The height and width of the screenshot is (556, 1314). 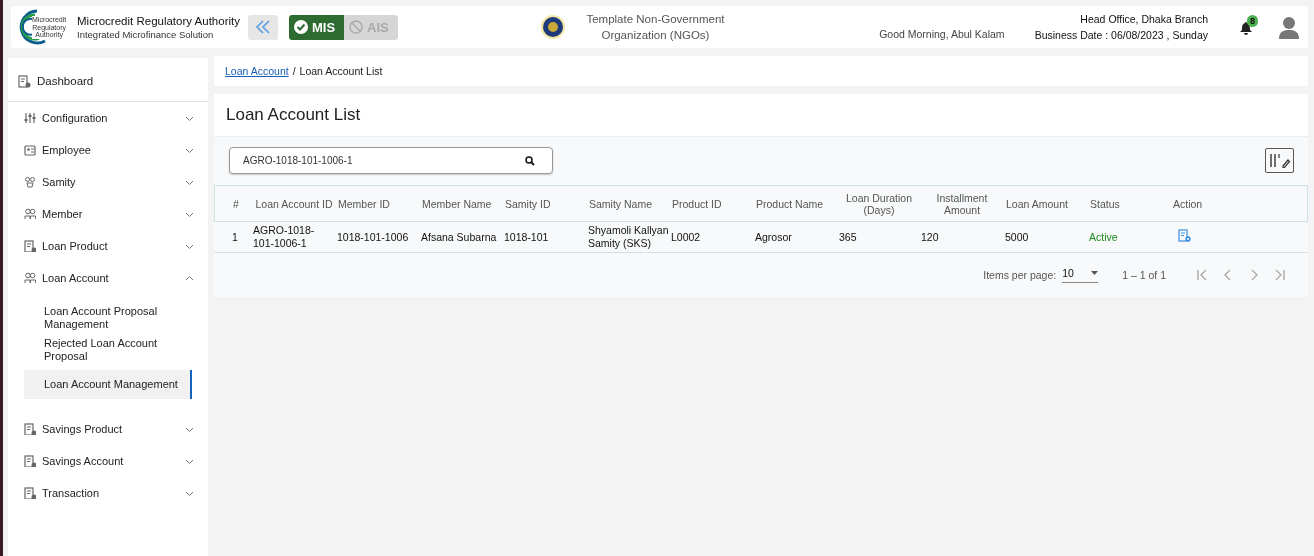 I want to click on column-header: Samity Name, so click(x=628, y=203).